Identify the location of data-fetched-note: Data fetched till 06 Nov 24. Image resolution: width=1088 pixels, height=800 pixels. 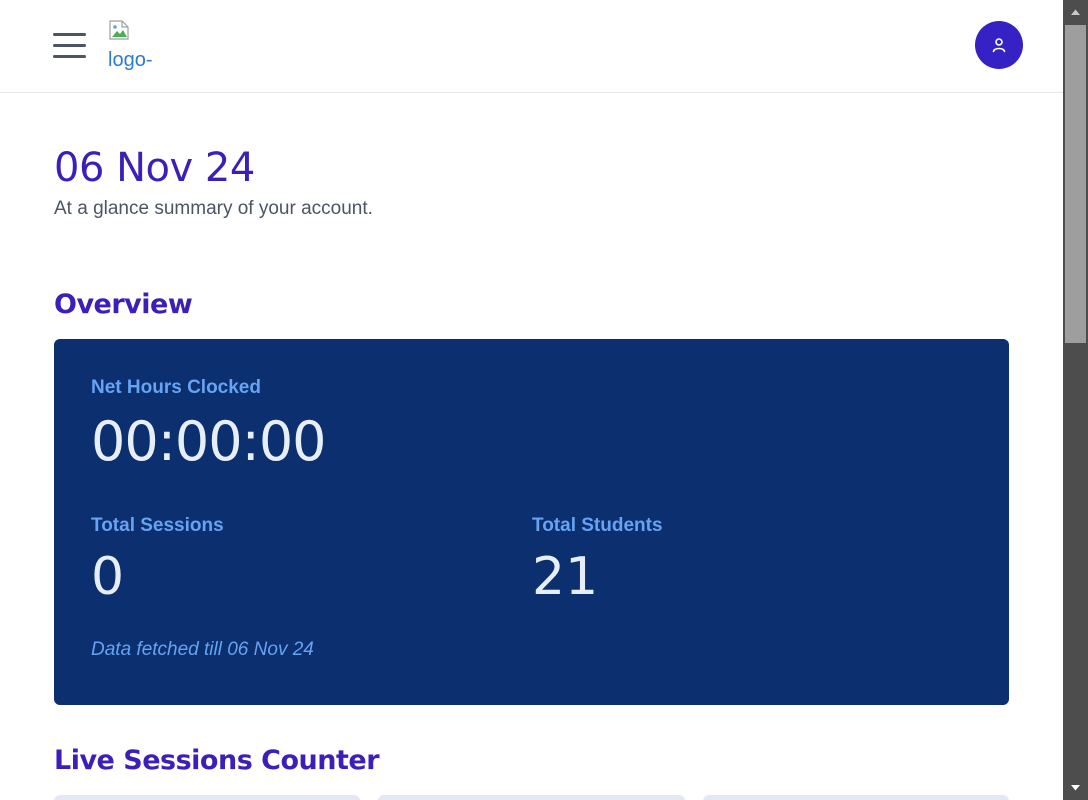
(202, 649).